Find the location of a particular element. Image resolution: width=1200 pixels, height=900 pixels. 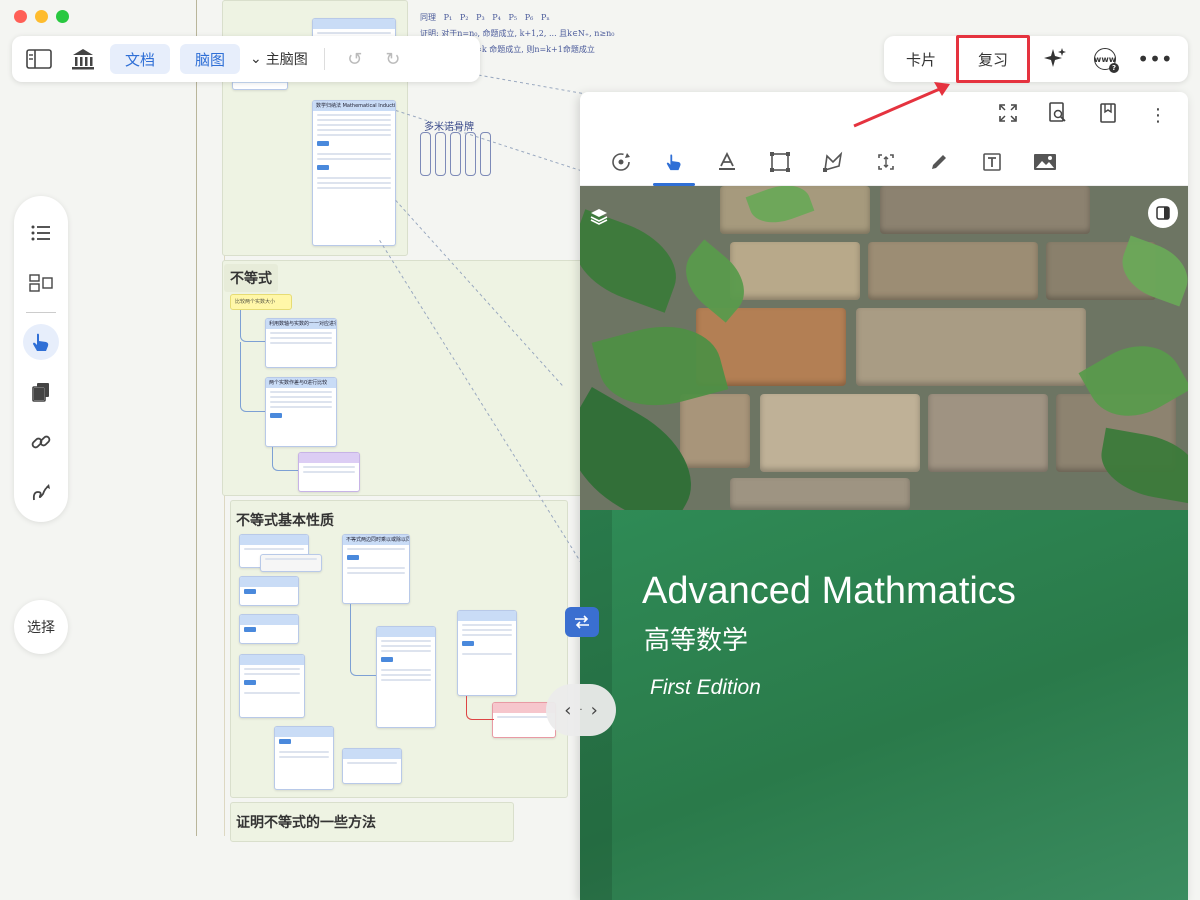

mindmap-card: 不等式两边同时乘以或除以同一个数 is located at coordinates (376, 569).